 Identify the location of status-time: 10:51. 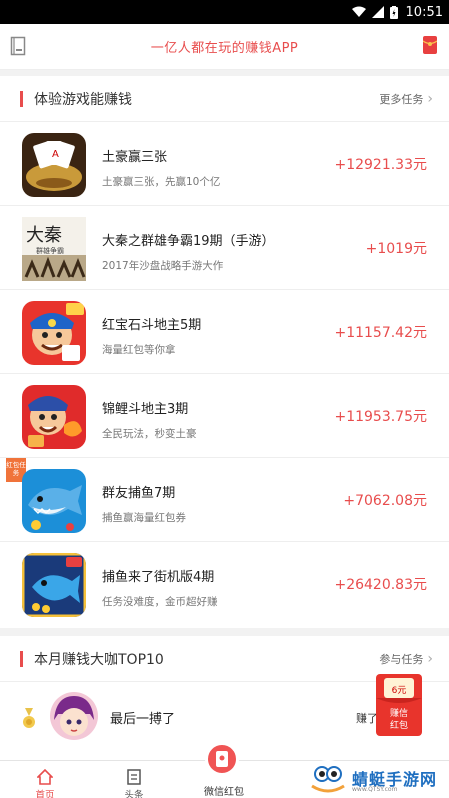
(424, 12).